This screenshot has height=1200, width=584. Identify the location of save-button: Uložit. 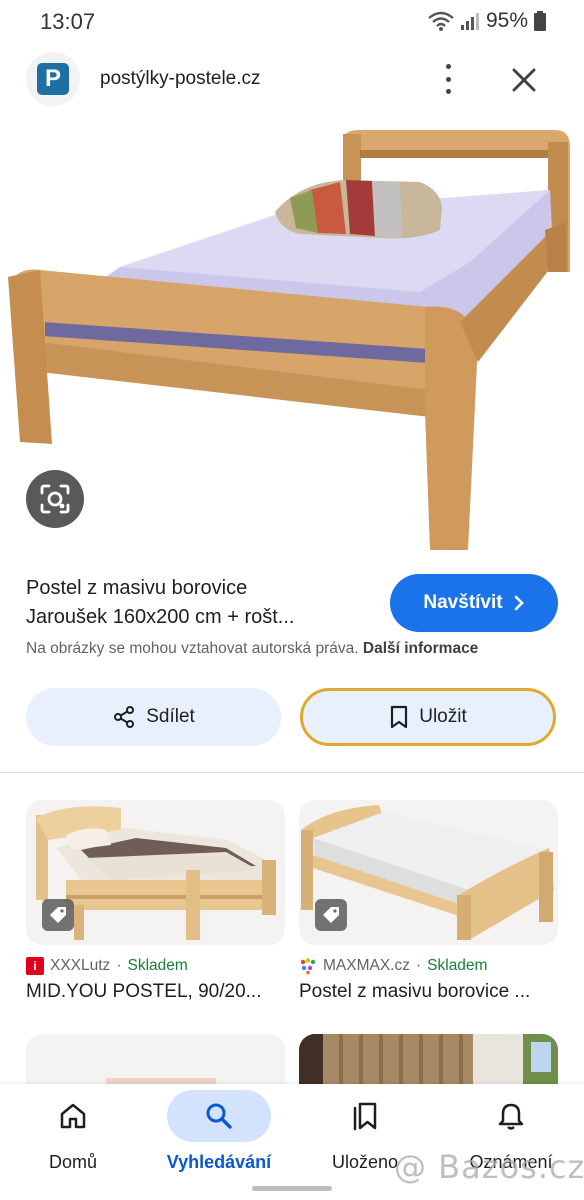
(428, 717).